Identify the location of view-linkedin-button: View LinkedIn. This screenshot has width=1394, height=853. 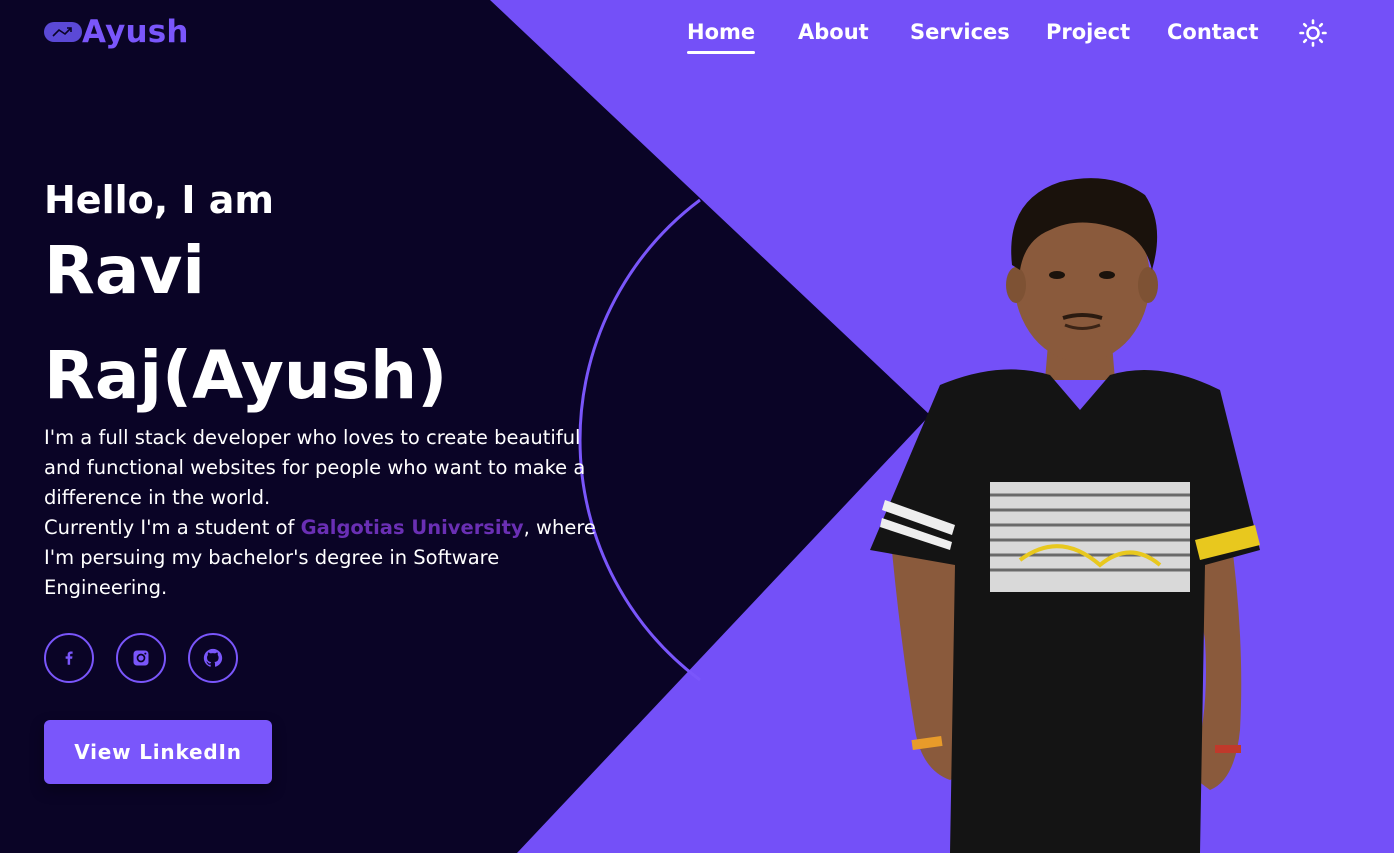
(158, 752).